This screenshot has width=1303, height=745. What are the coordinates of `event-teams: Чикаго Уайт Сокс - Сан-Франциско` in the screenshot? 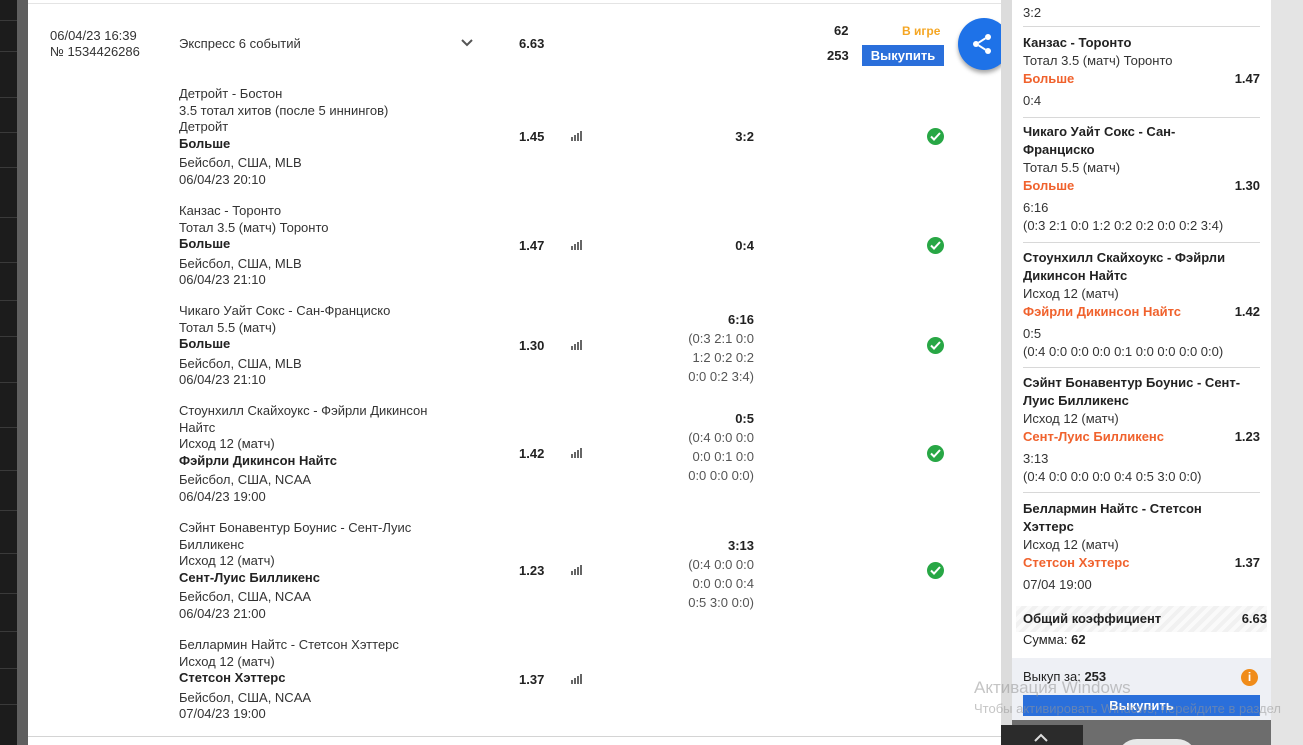 It's located at (285, 310).